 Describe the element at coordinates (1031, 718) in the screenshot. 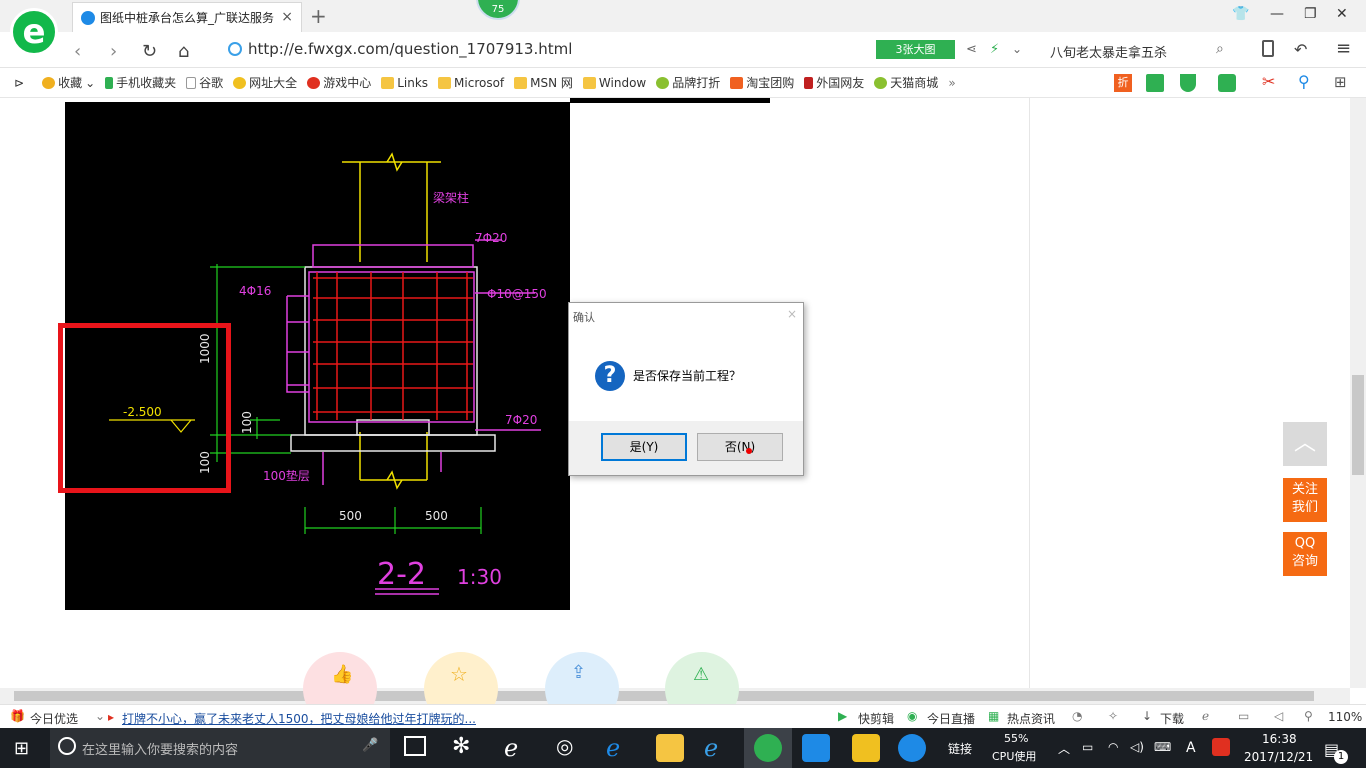

I see `hot-news-link: 热点资讯` at that location.